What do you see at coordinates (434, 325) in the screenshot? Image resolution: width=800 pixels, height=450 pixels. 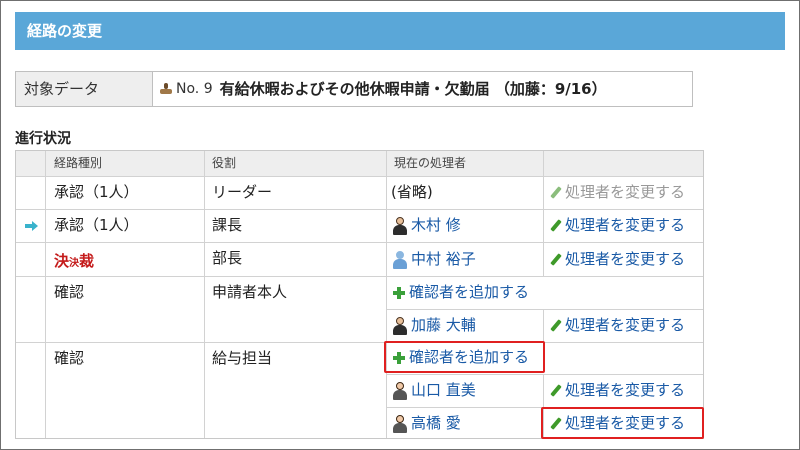 I see `handler-link: 加藤 大輔` at bounding box center [434, 325].